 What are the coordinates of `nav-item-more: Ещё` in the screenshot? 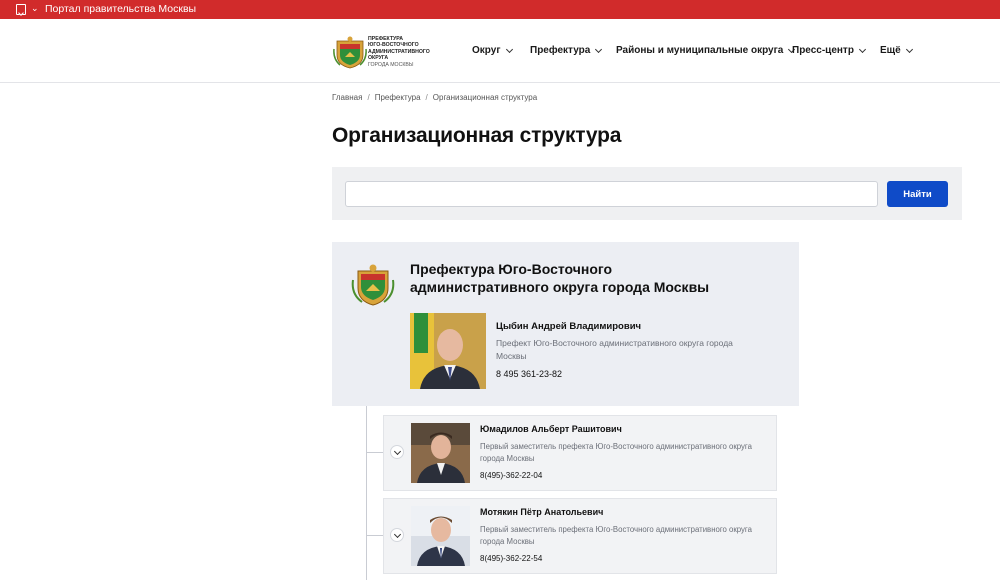 It's located at (896, 50).